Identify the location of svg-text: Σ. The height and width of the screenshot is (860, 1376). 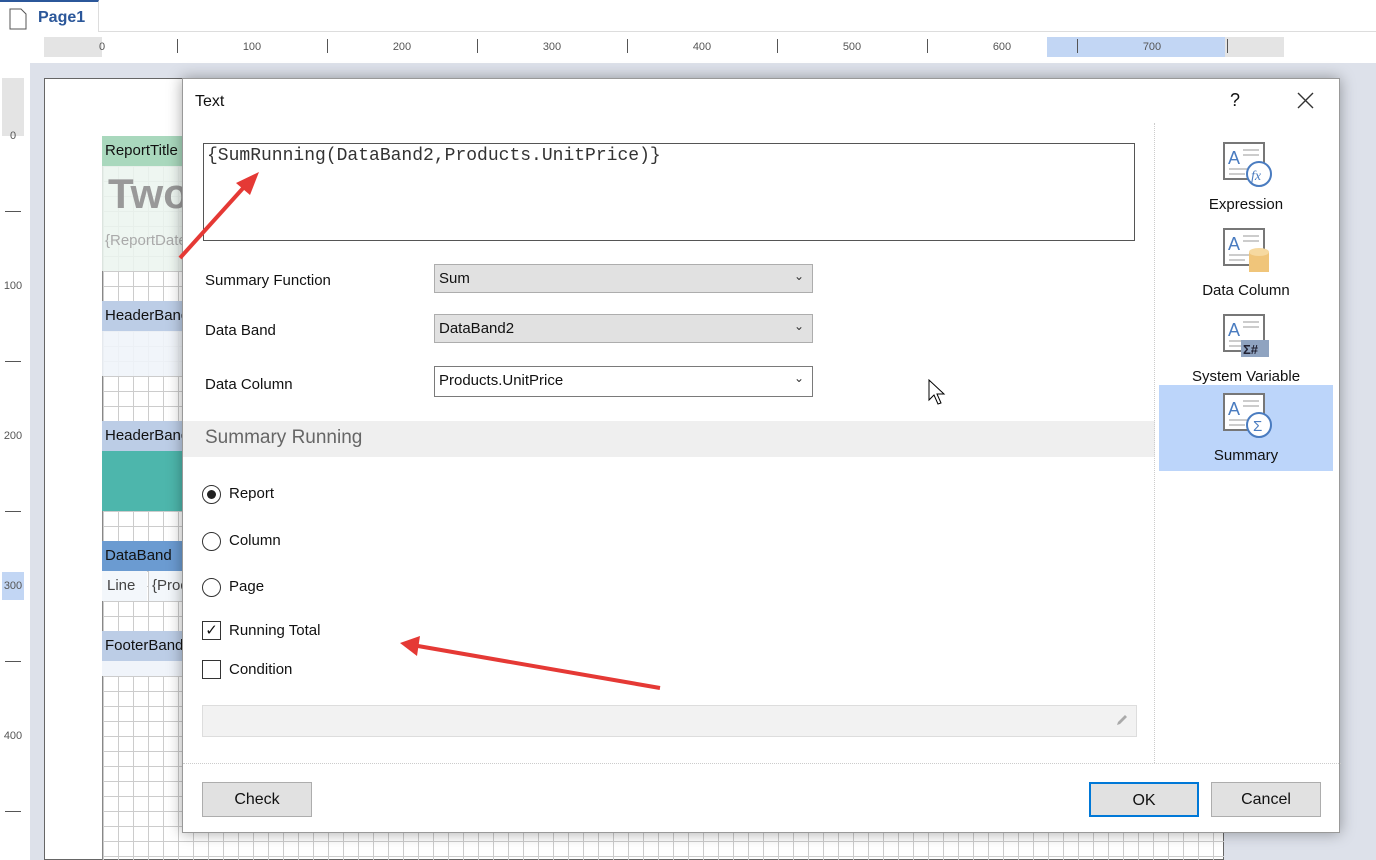
(1257, 426).